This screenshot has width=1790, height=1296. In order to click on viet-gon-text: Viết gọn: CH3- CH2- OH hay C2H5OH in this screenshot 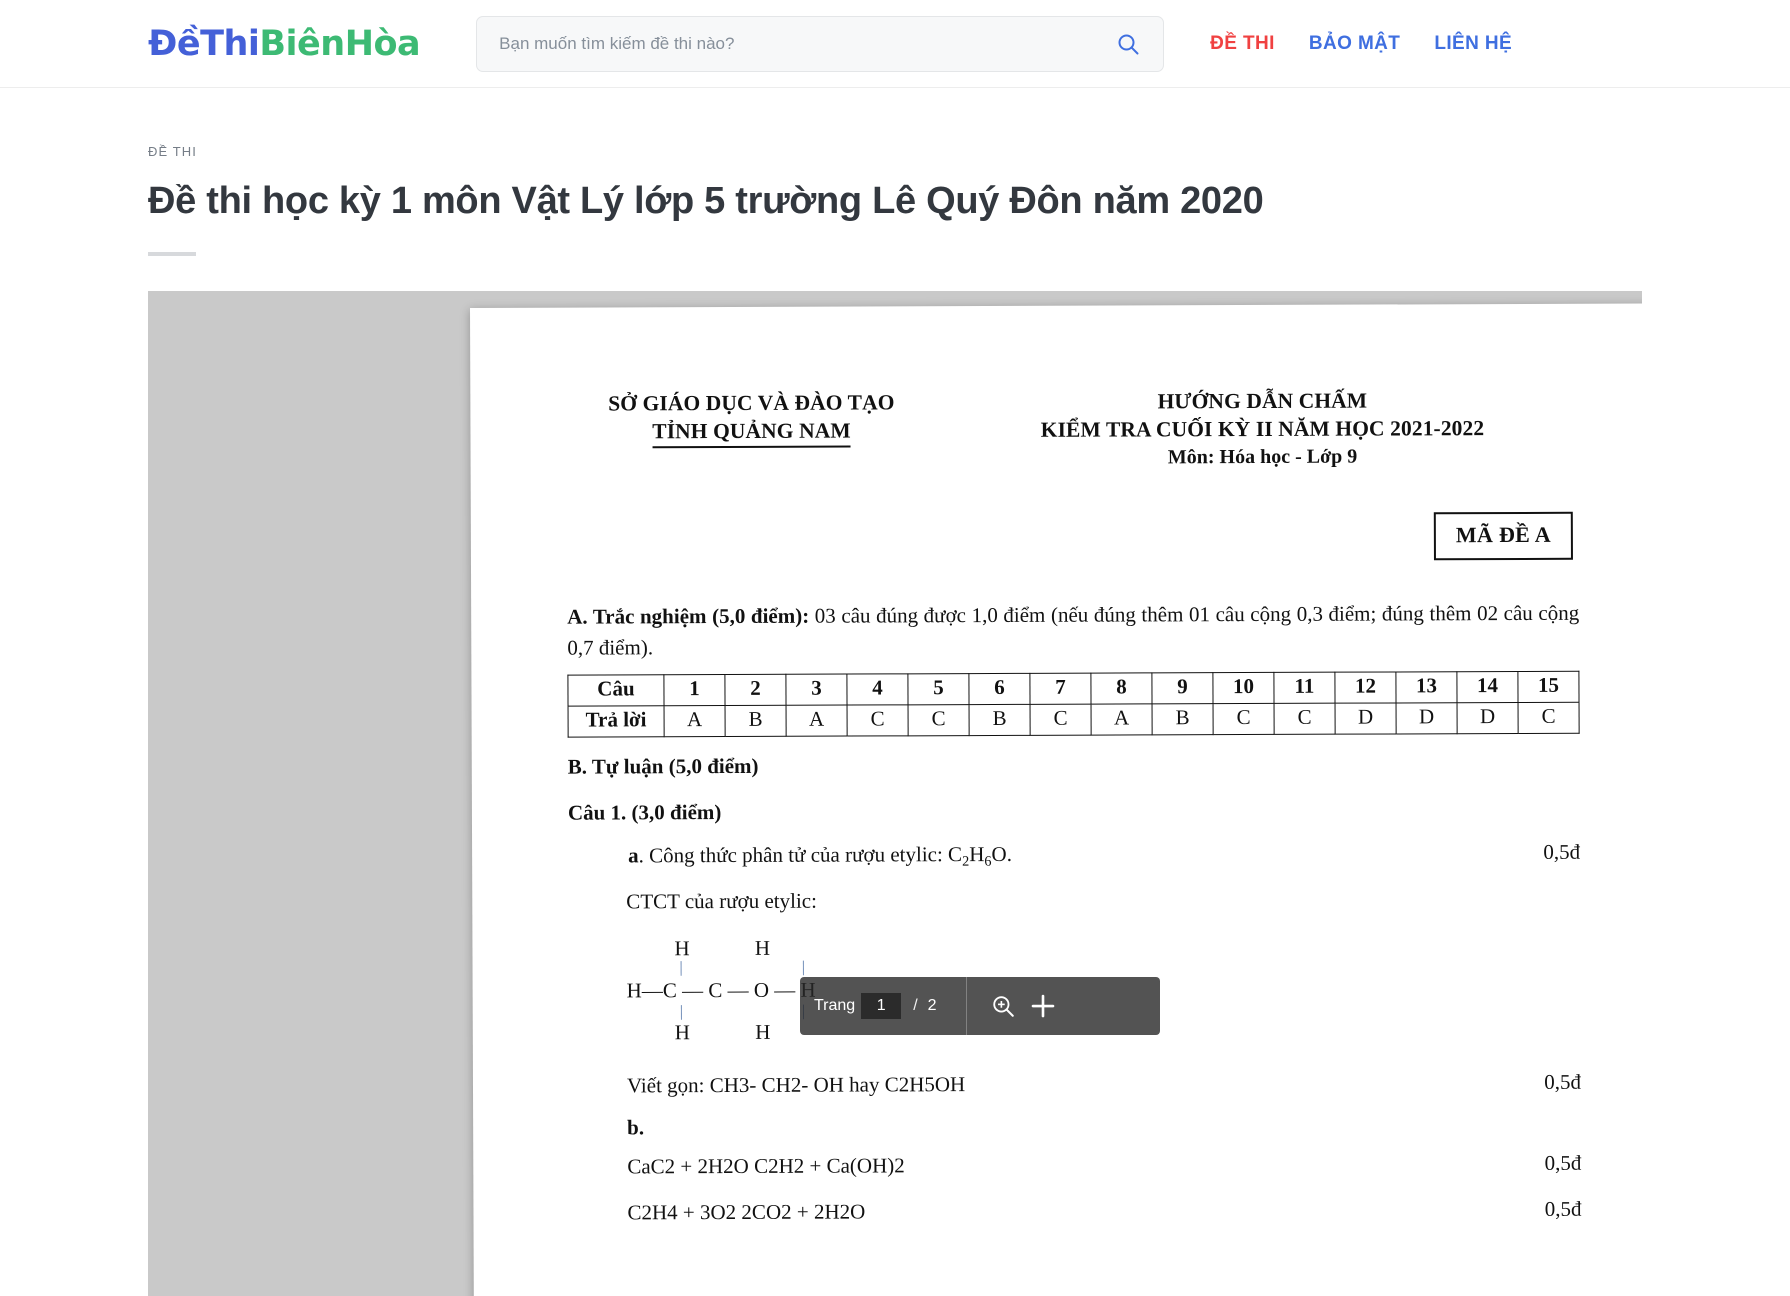, I will do `click(796, 1084)`.